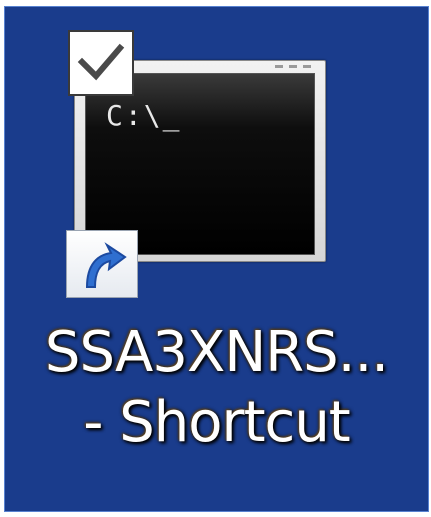 This screenshot has width=431, height=517. I want to click on icon-label-line2: - Shortcut, so click(217, 422).